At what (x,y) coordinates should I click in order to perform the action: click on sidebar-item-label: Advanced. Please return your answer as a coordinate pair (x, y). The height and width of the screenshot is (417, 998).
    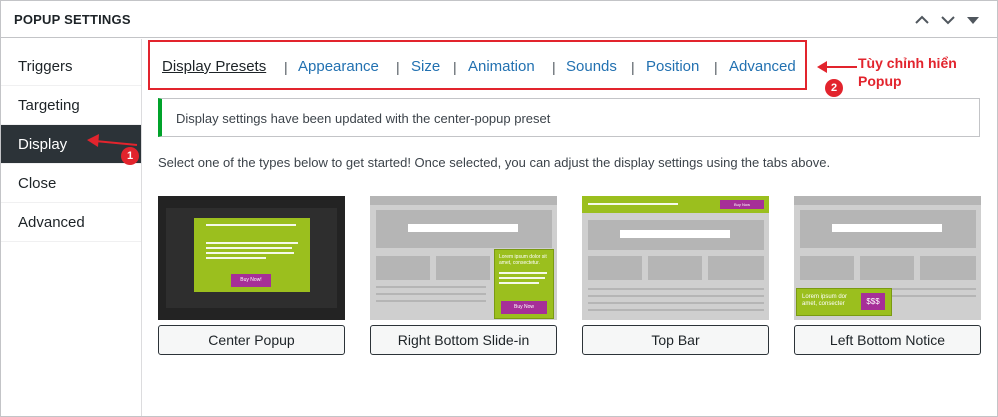
    Looking at the image, I should click on (51, 222).